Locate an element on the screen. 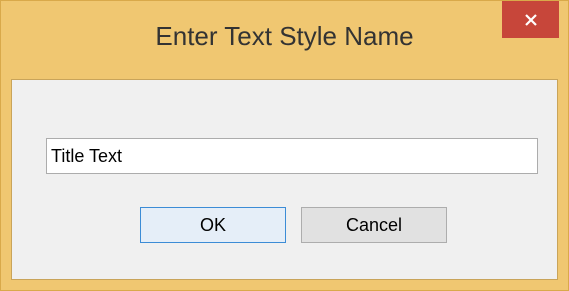 The image size is (569, 291). close-button is located at coordinates (530, 19).